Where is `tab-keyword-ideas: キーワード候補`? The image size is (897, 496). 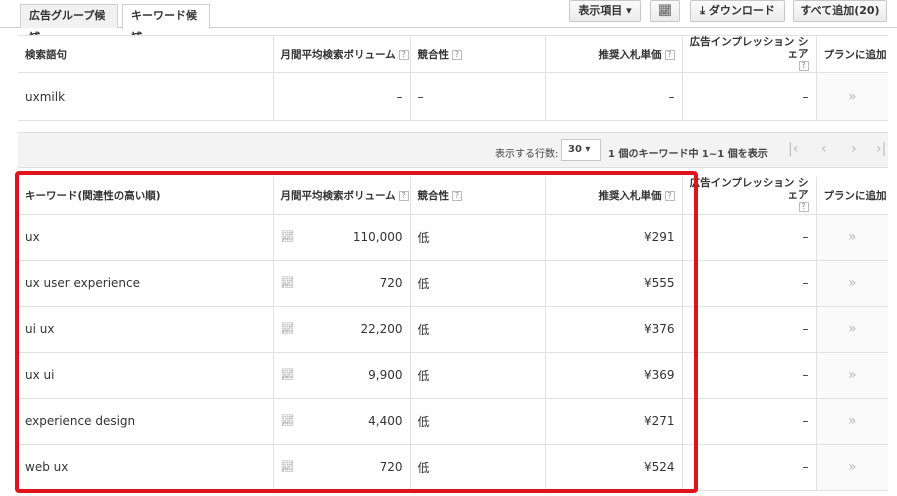 tab-keyword-ideas: キーワード候補 is located at coordinates (166, 24).